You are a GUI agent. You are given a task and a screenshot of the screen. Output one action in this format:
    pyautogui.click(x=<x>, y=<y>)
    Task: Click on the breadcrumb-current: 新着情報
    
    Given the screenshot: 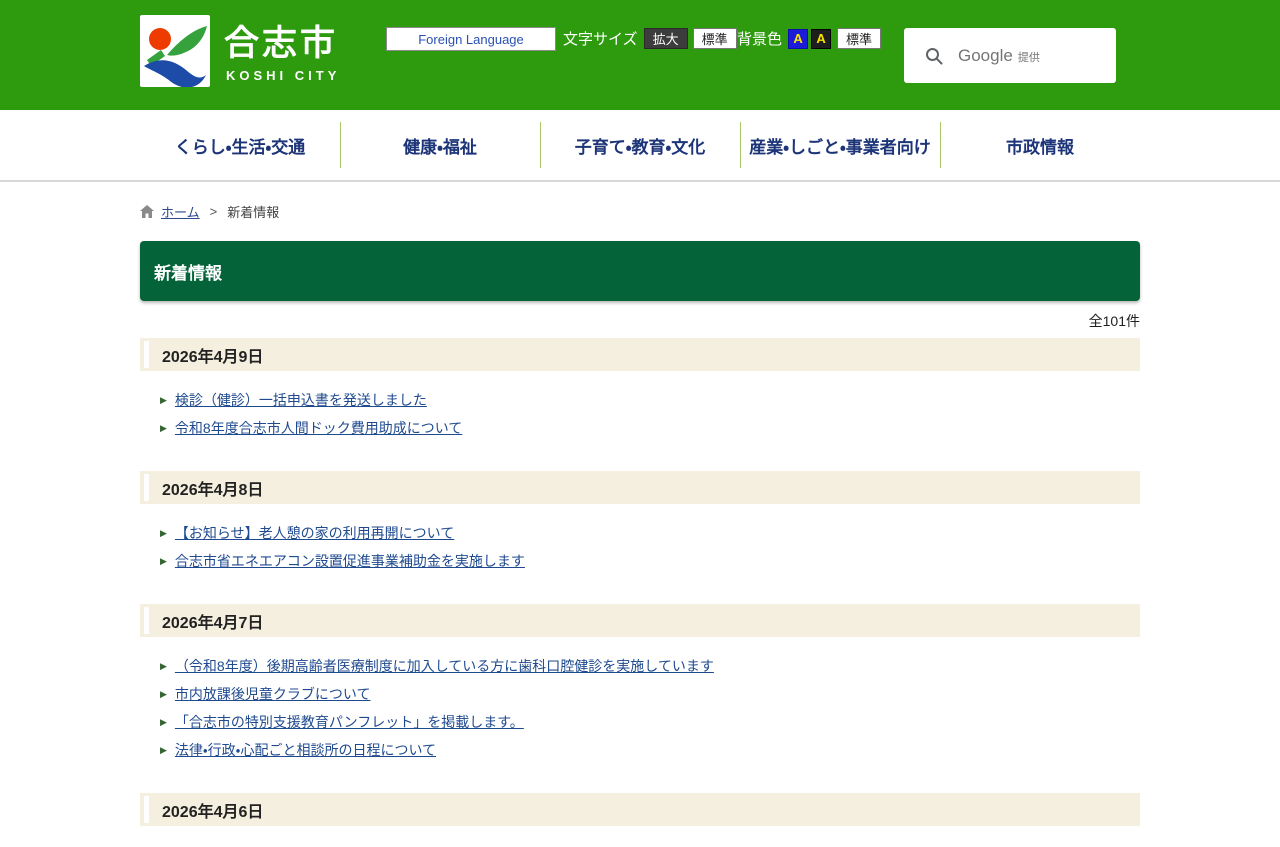 What is the action you would take?
    pyautogui.click(x=253, y=212)
    